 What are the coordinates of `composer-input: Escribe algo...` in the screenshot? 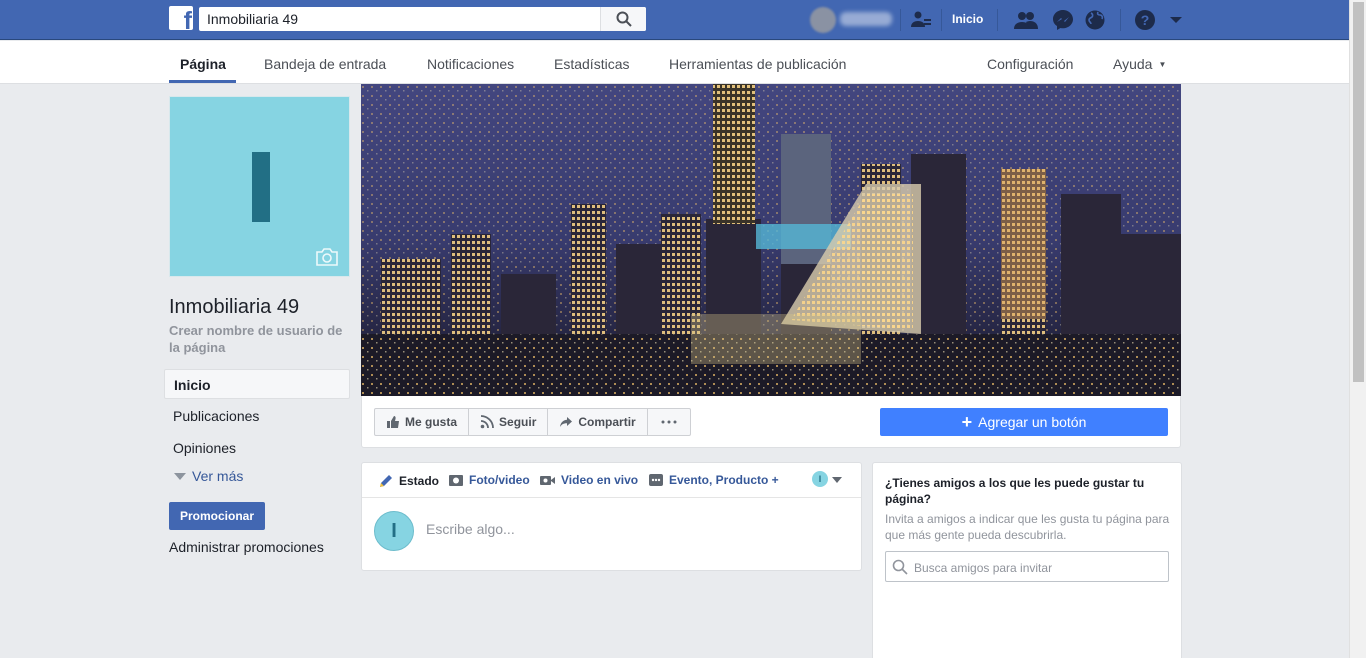 It's located at (470, 529).